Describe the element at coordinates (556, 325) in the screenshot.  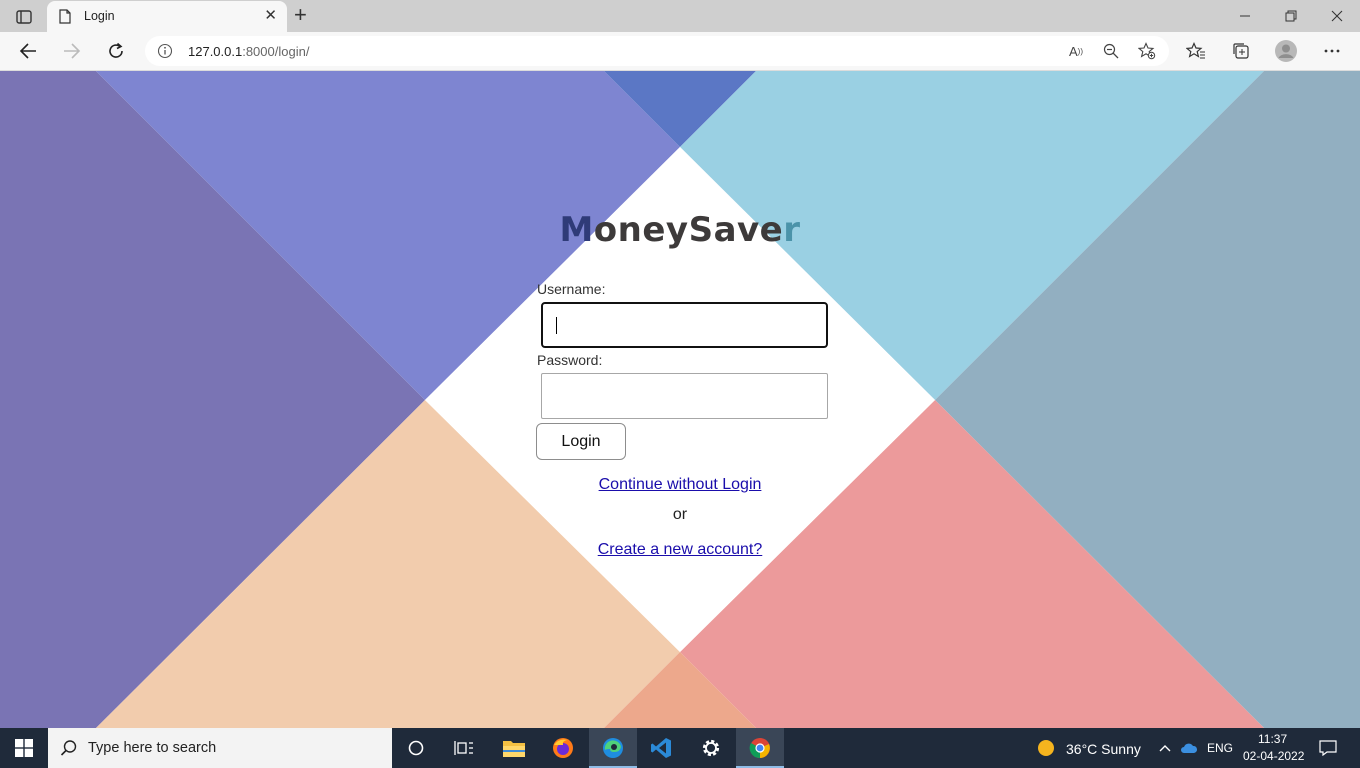
I see `text-caret` at that location.